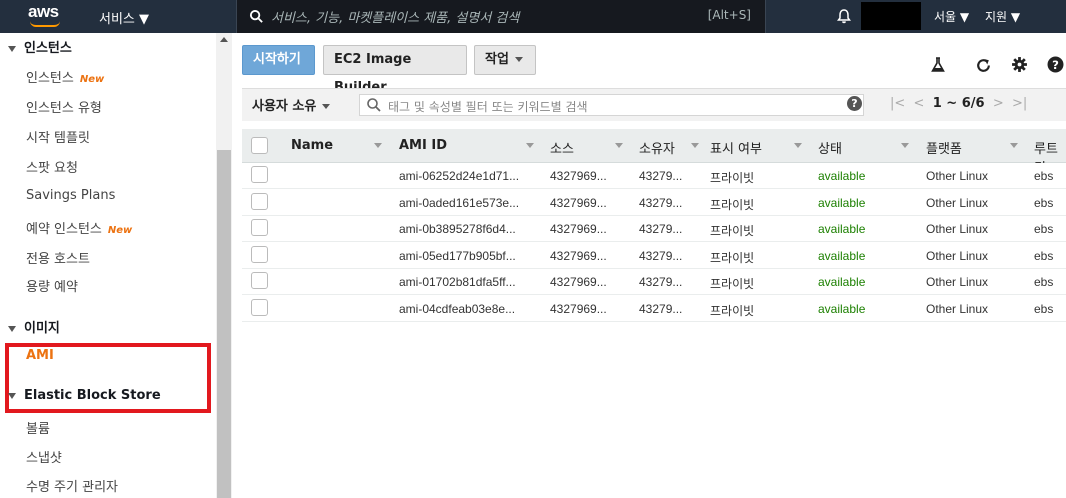 The height and width of the screenshot is (498, 1066). What do you see at coordinates (736, 147) in the screenshot?
I see `column-header-visibility: 표시 여부` at bounding box center [736, 147].